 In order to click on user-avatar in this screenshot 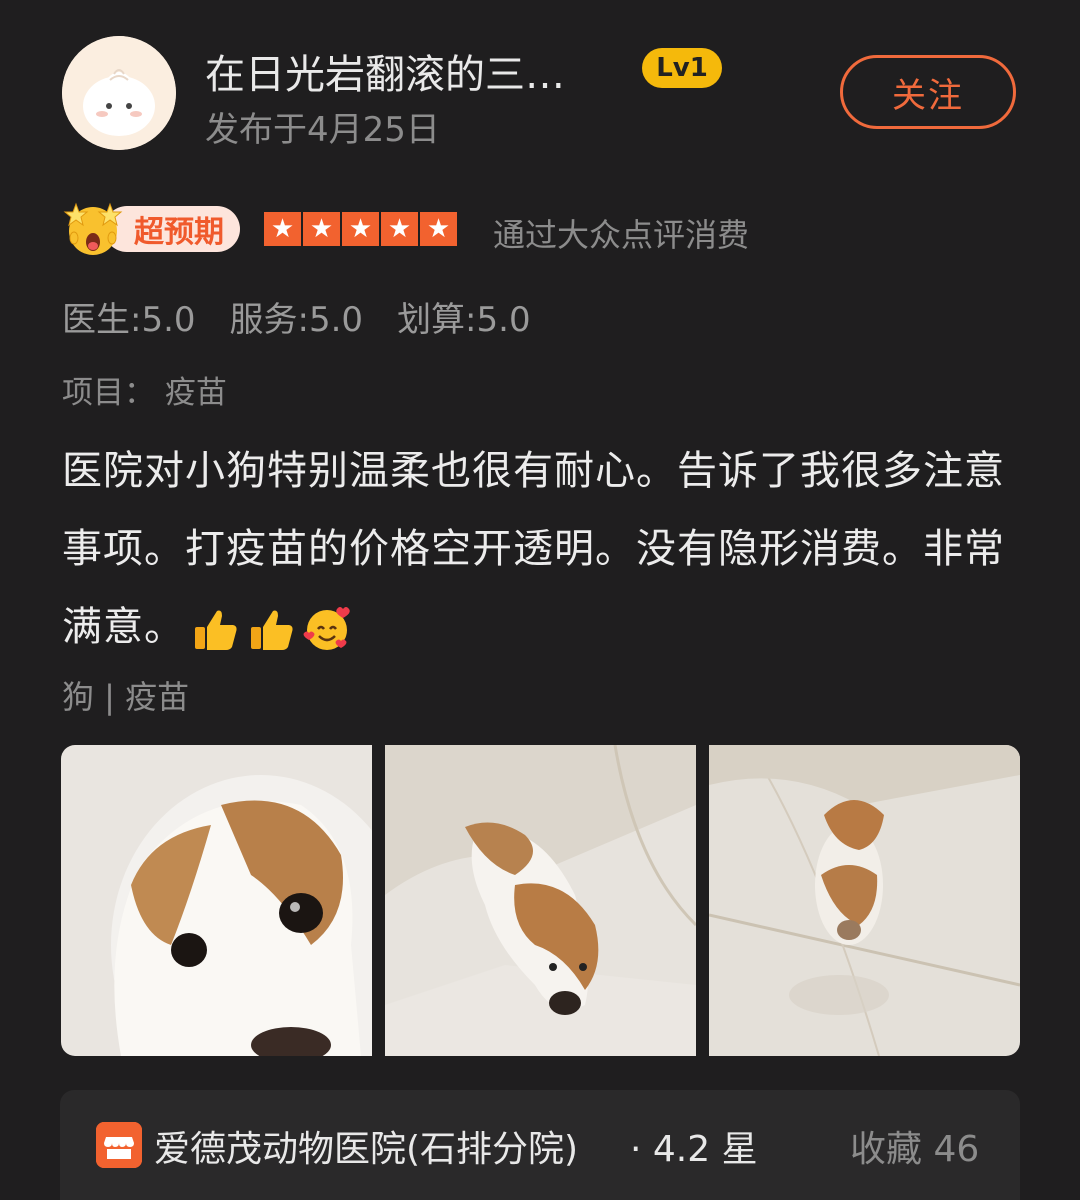, I will do `click(119, 93)`.